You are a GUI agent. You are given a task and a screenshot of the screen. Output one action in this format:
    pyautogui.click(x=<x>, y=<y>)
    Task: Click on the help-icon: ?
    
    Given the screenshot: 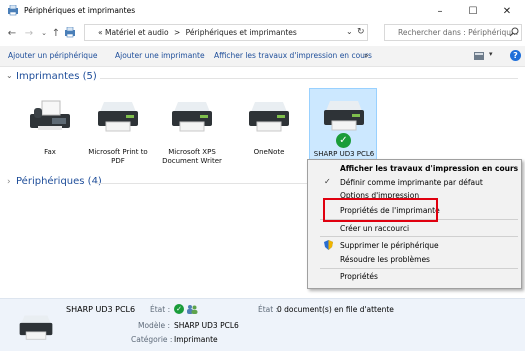 What is the action you would take?
    pyautogui.click(x=515, y=55)
    